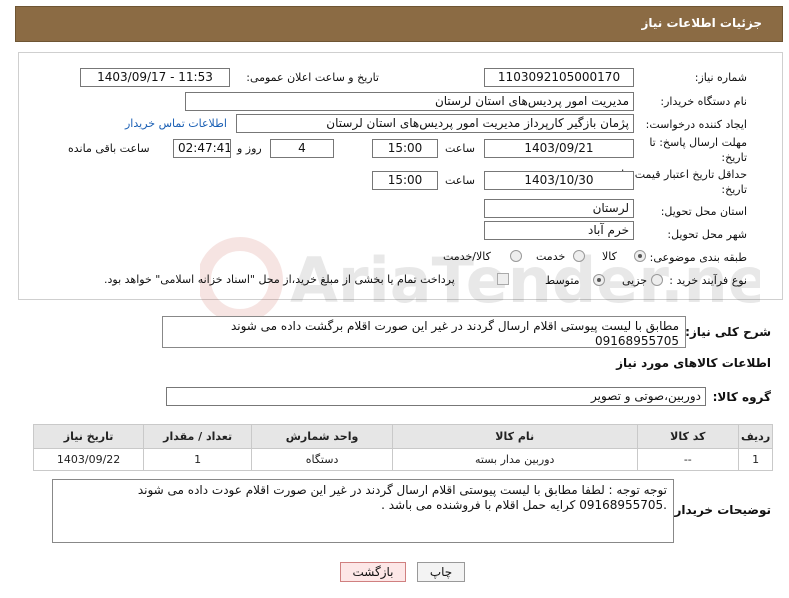  I want to click on price-validity-time-field: 15:00, so click(405, 180).